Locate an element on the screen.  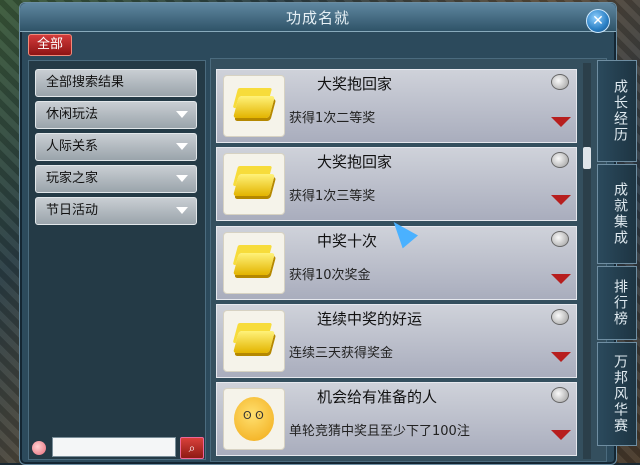
scrollbar is located at coordinates (587, 261).